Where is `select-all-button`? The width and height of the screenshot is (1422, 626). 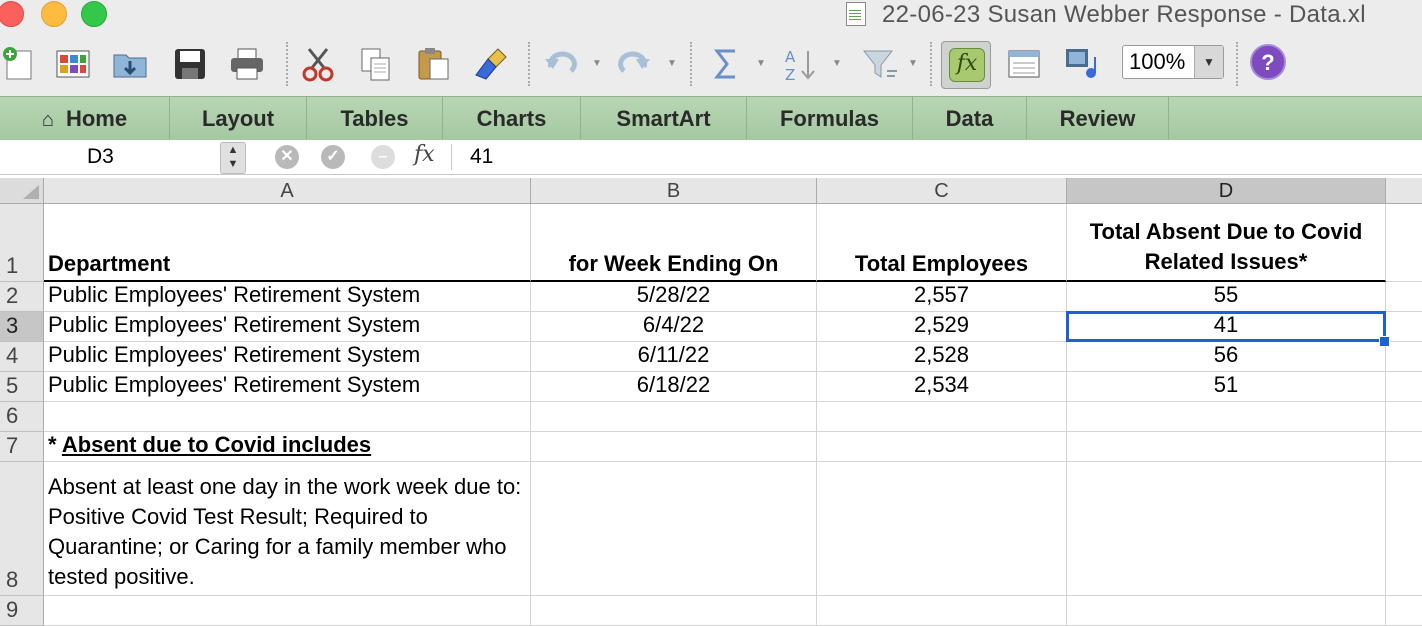
select-all-button is located at coordinates (22, 191).